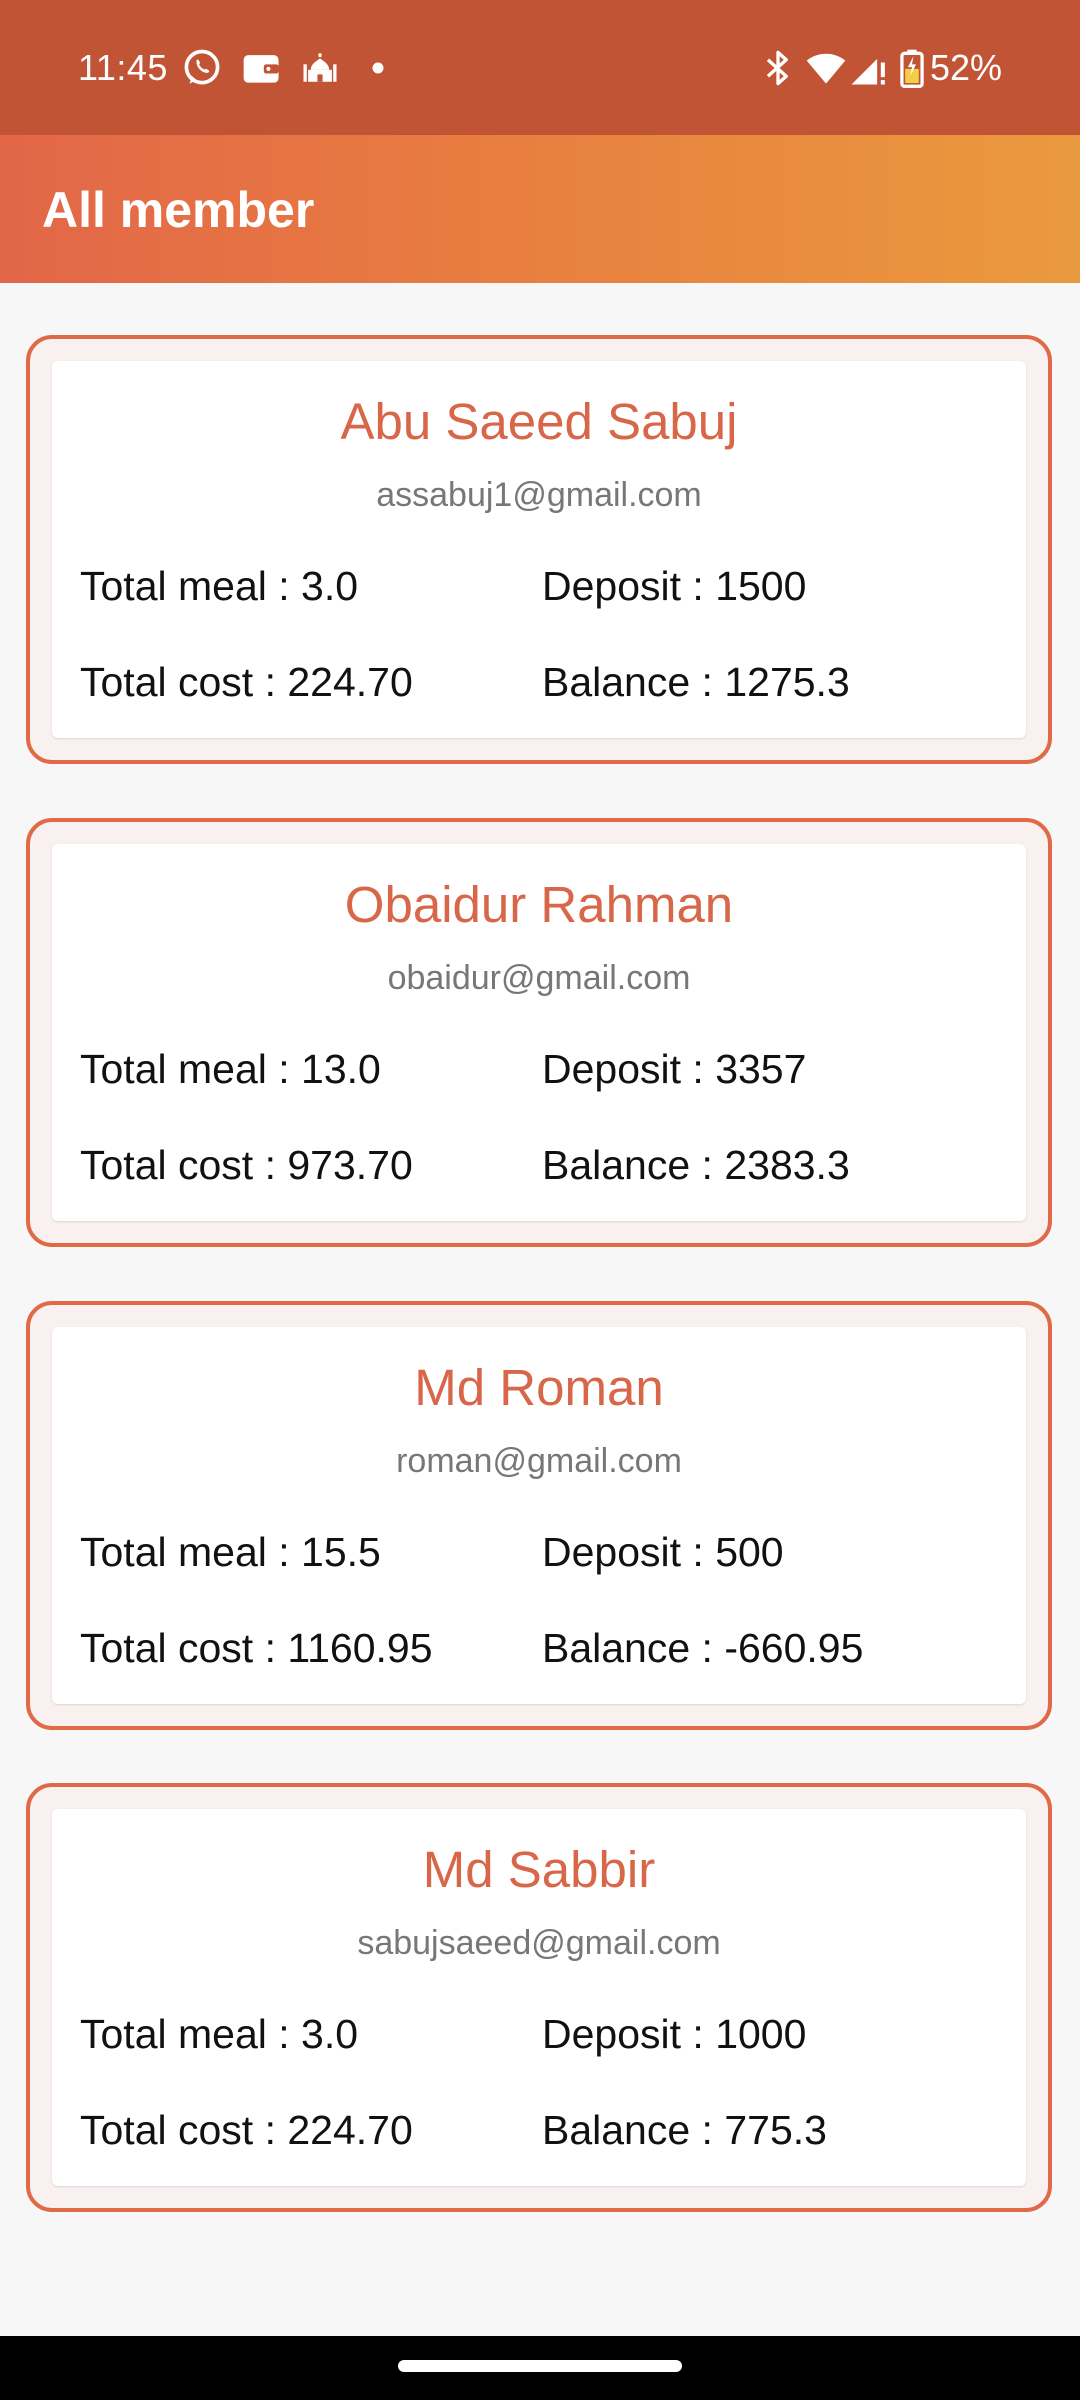 The width and height of the screenshot is (1080, 2400). What do you see at coordinates (539, 1461) in the screenshot?
I see `member-email: roman@gmail.com` at bounding box center [539, 1461].